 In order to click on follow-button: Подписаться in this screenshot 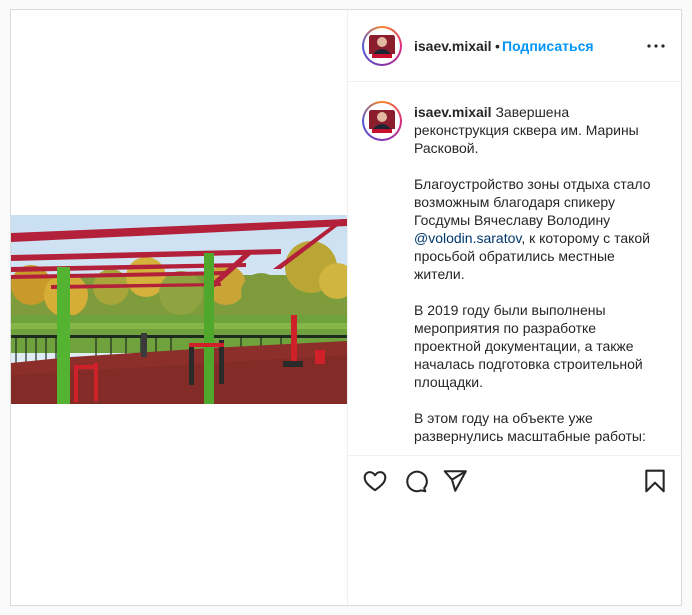, I will do `click(548, 46)`.